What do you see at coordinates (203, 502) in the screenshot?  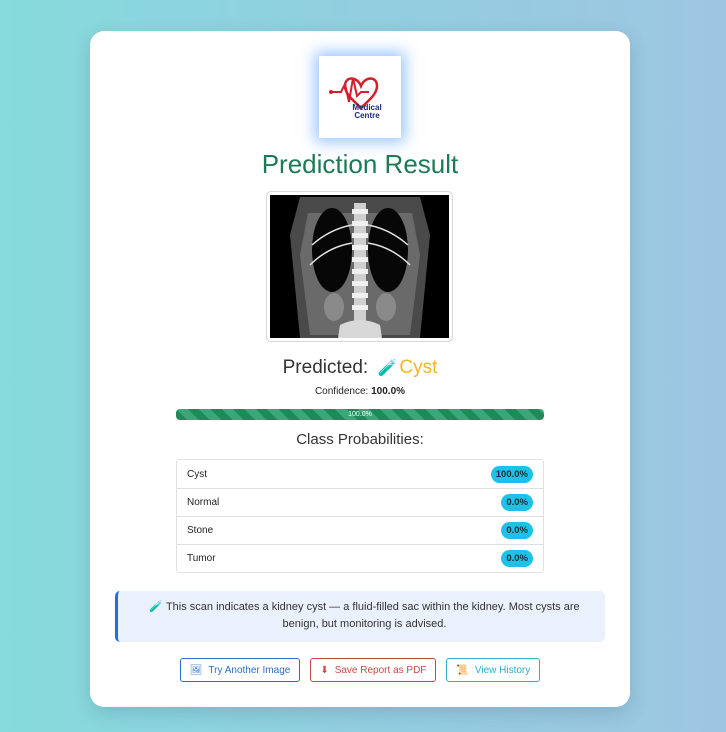 I see `class-name: Normal` at bounding box center [203, 502].